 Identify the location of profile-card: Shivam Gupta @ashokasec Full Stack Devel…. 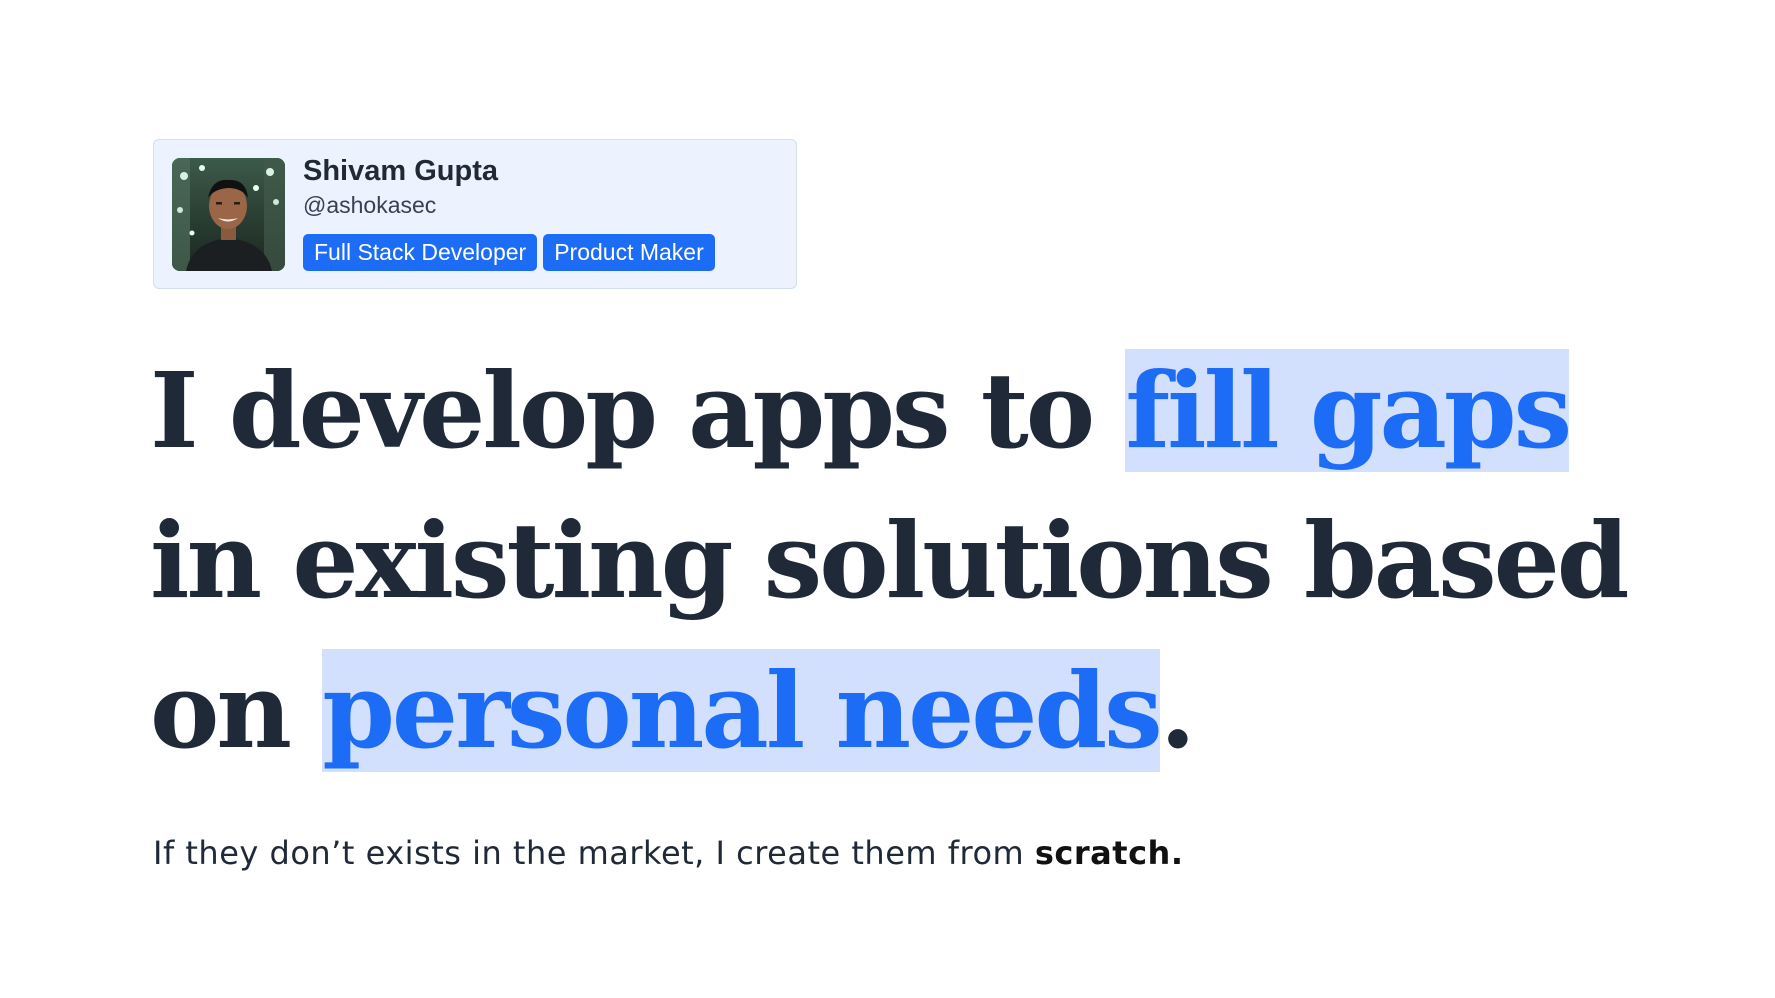
(475, 214).